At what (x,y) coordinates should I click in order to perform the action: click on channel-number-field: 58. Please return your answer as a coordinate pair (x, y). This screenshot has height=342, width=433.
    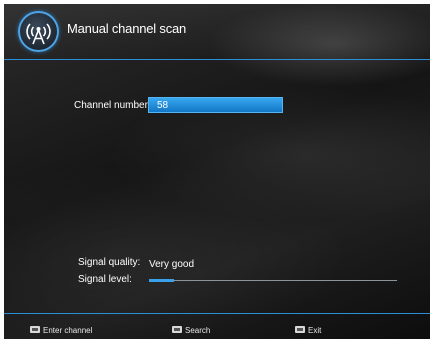
    Looking at the image, I should click on (215, 105).